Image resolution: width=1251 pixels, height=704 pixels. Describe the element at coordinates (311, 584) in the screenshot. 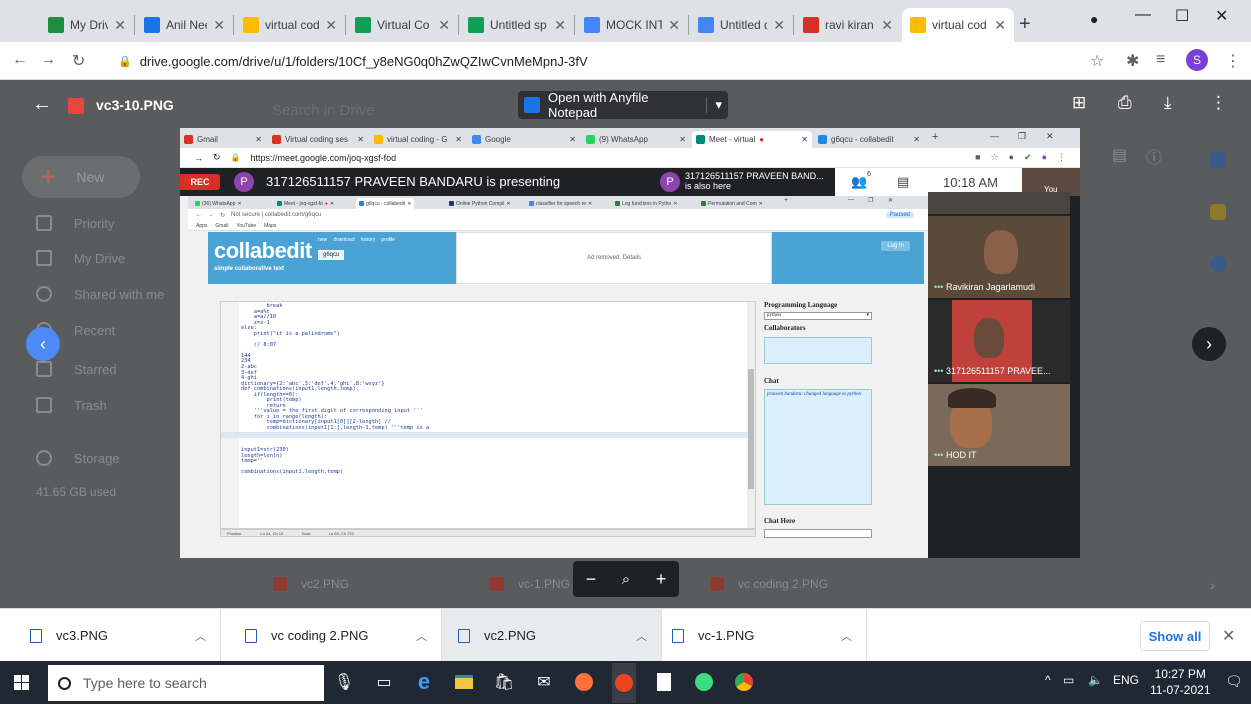

I see `file-vc2: vc2.PNG` at that location.